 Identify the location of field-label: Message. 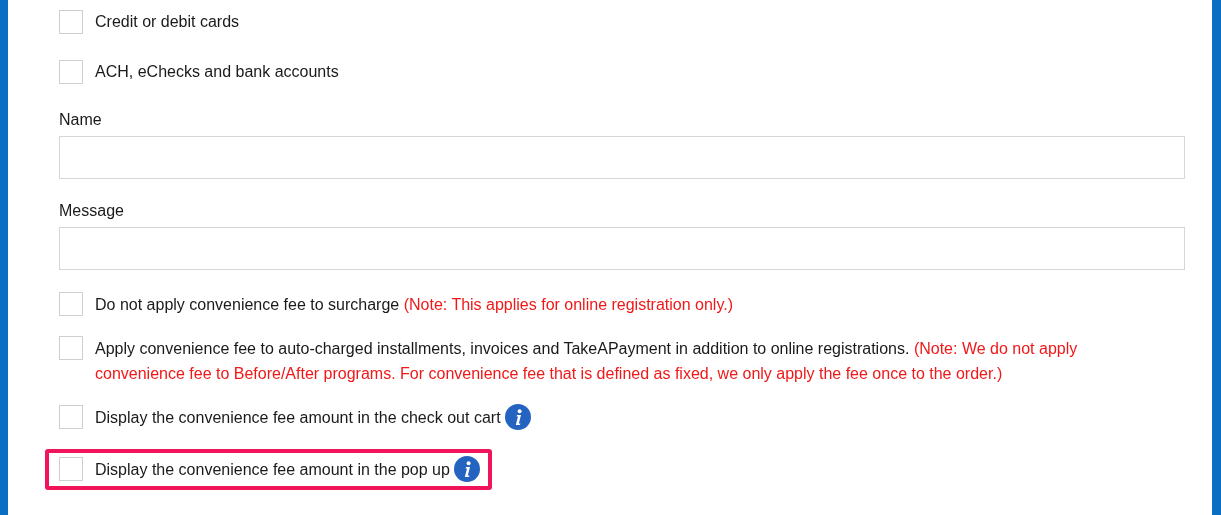
(92, 211).